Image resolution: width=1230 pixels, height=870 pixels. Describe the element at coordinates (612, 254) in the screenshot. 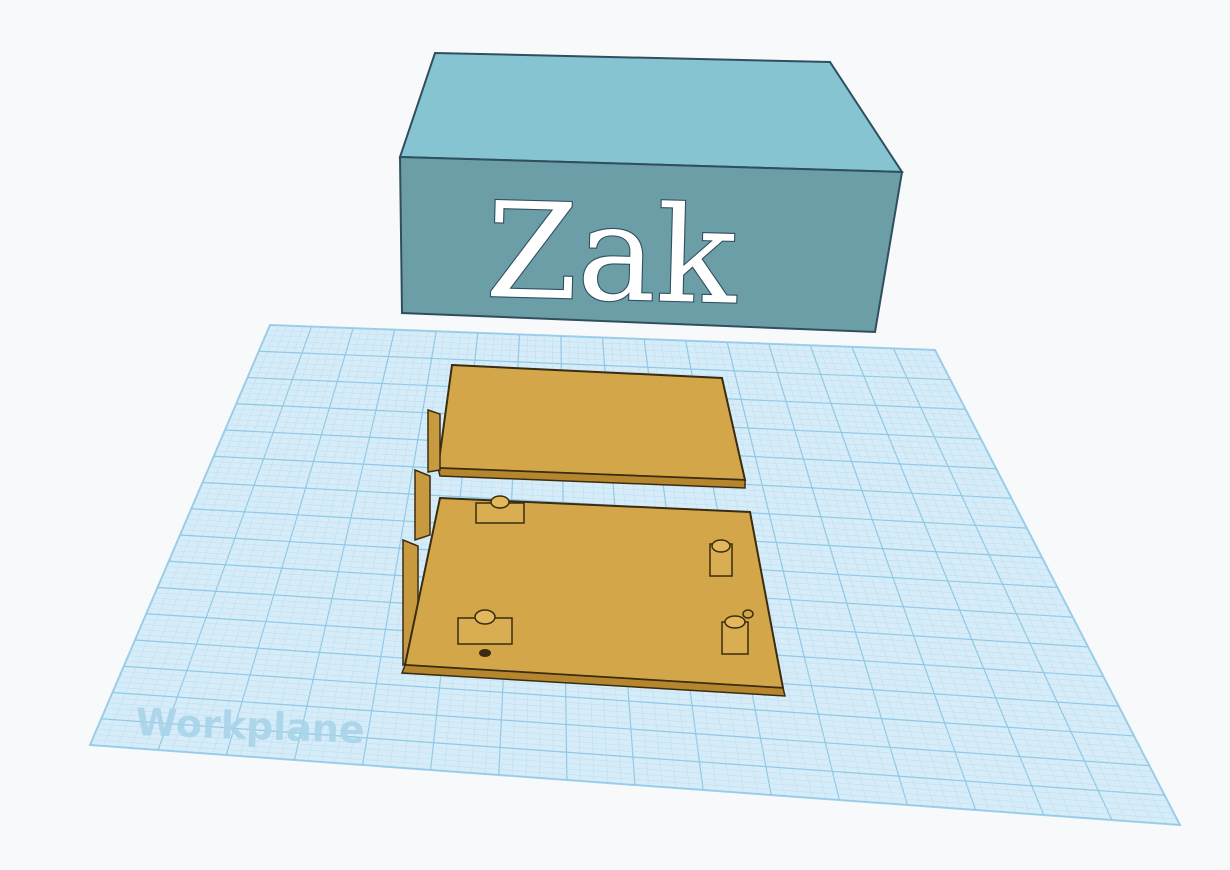

I see `lid-text: Zak` at that location.